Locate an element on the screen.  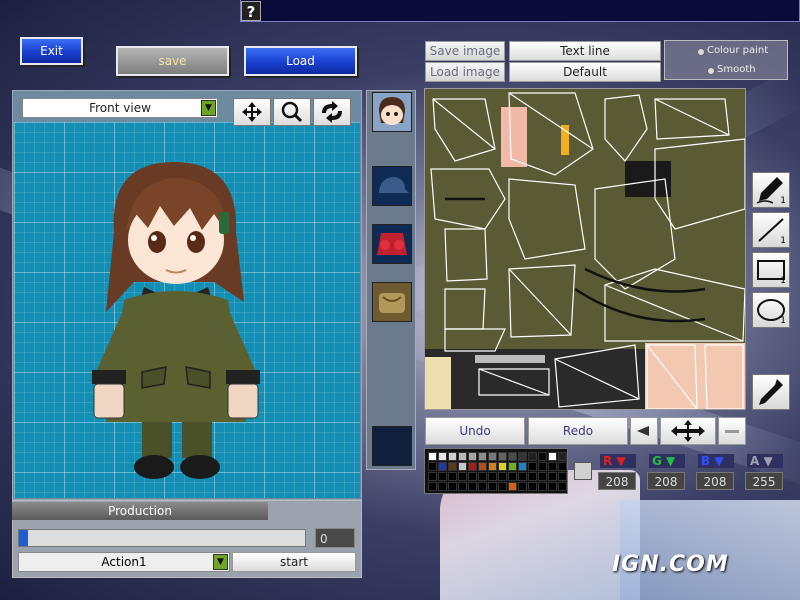
default-button: Default is located at coordinates (585, 72).